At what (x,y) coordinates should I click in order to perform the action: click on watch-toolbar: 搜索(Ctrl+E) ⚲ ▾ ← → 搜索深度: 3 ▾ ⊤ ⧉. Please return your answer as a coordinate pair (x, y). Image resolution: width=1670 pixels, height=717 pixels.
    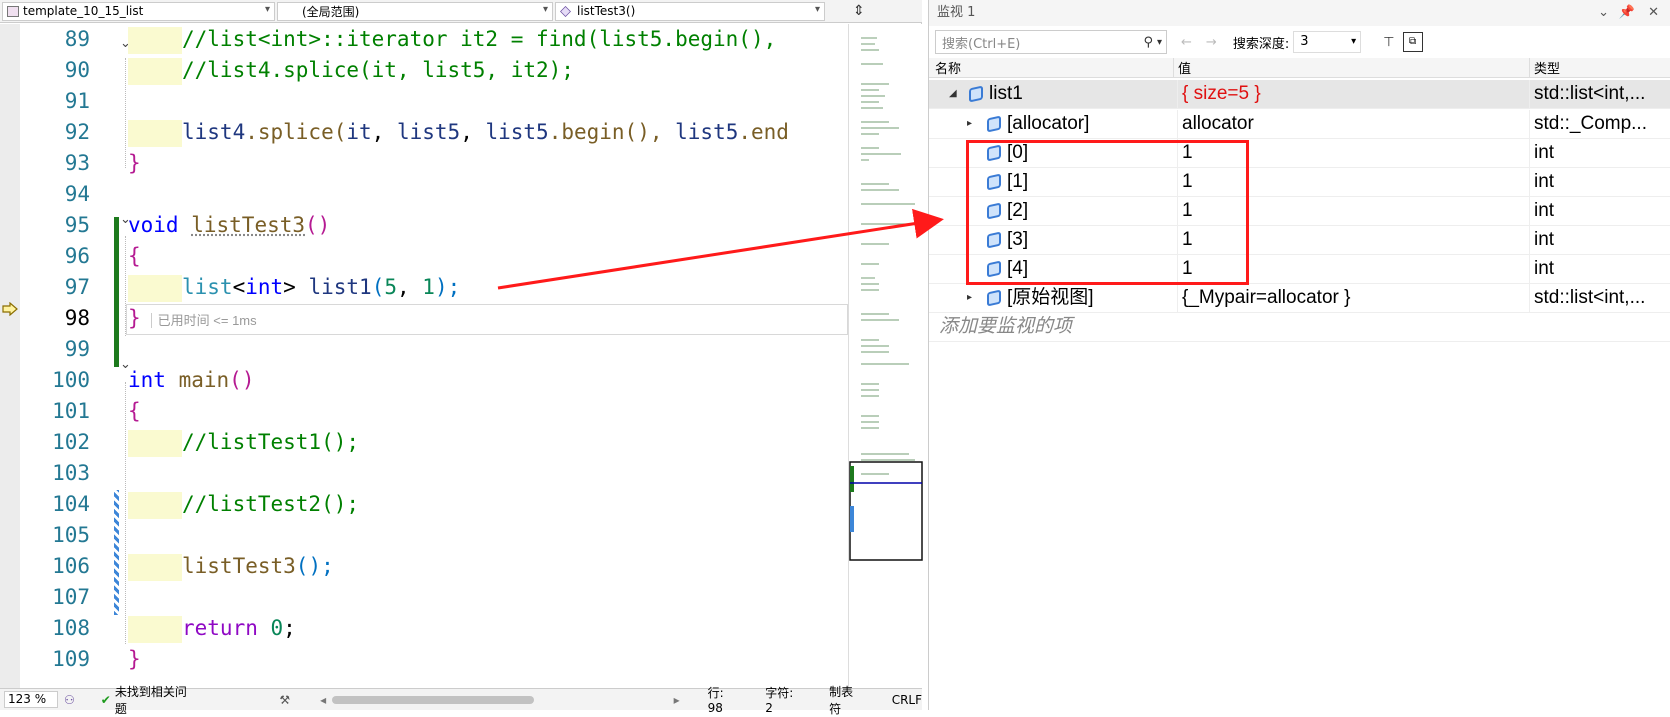
    Looking at the image, I should click on (1299, 42).